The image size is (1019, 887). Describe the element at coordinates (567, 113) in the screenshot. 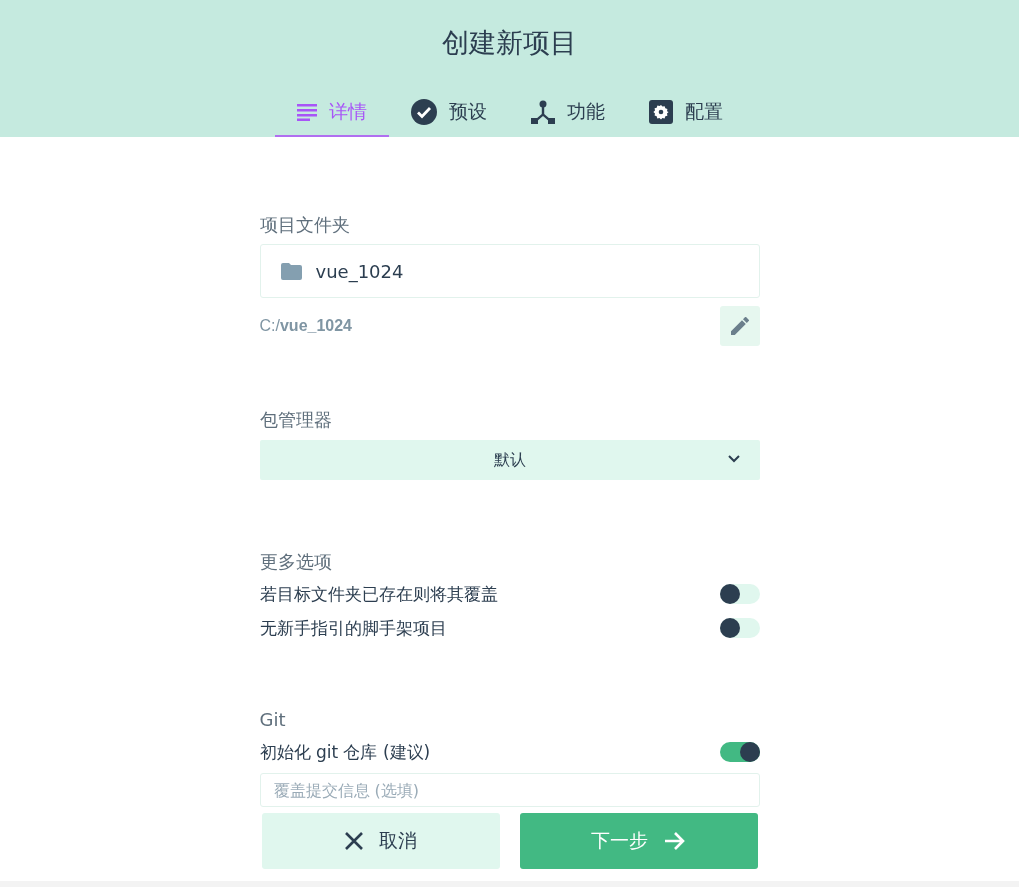

I see `tab: 功能` at that location.